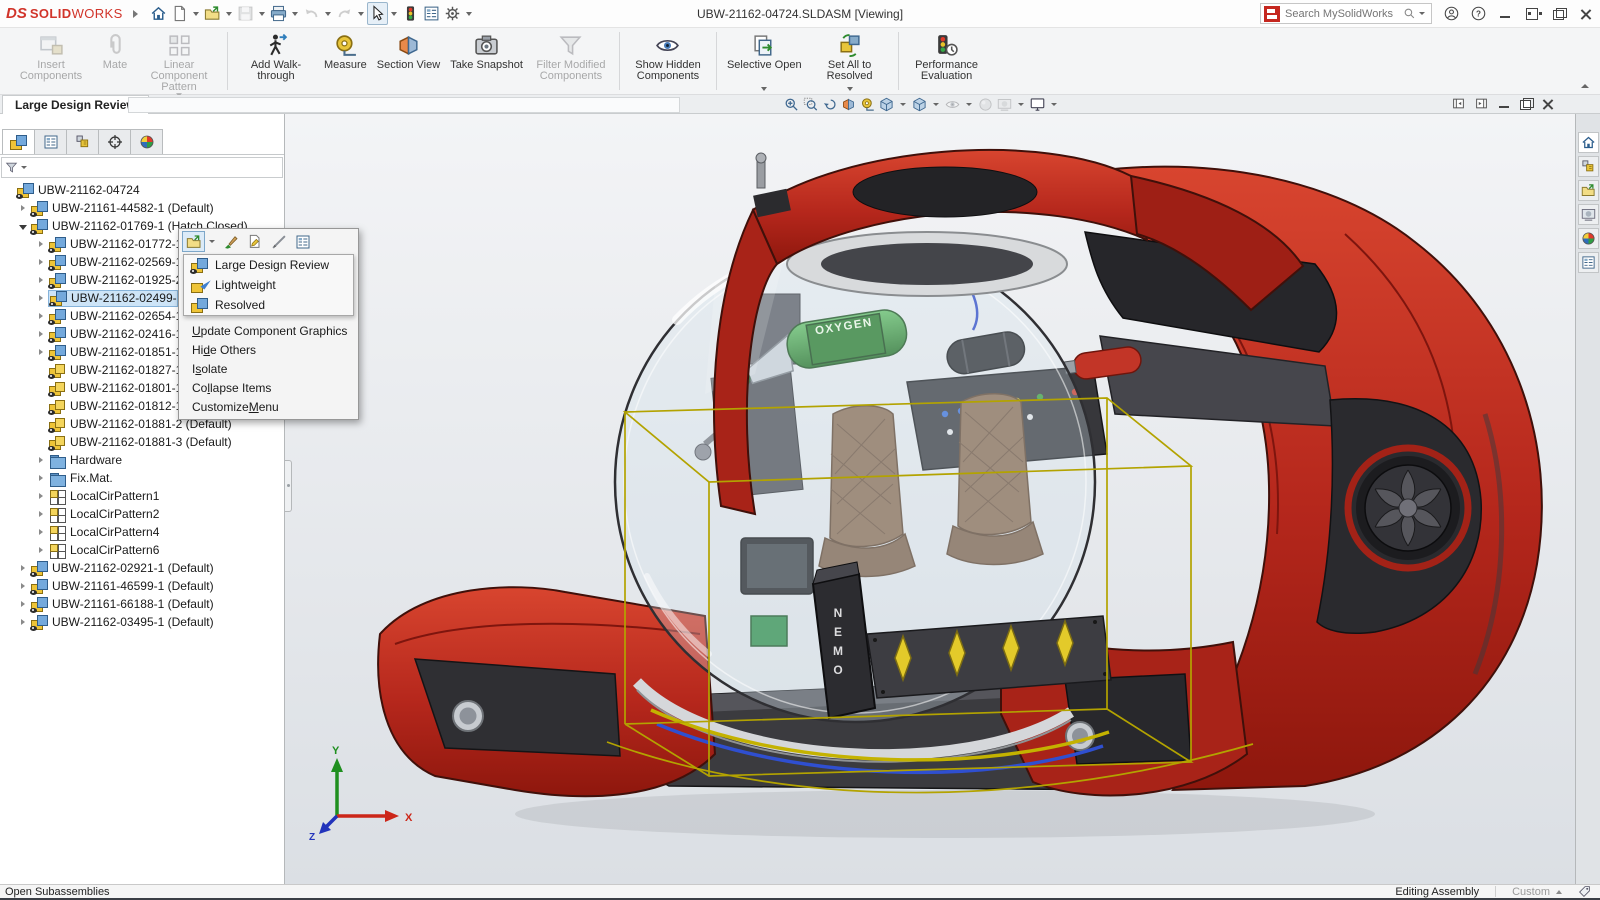 Image resolution: width=1600 pixels, height=900 pixels. I want to click on section-view-button: Section View, so click(408, 61).